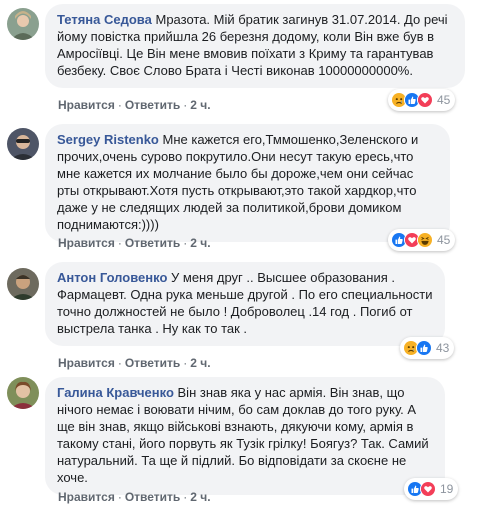 The width and height of the screenshot is (493, 506). What do you see at coordinates (424, 348) in the screenshot?
I see `like-icon` at bounding box center [424, 348].